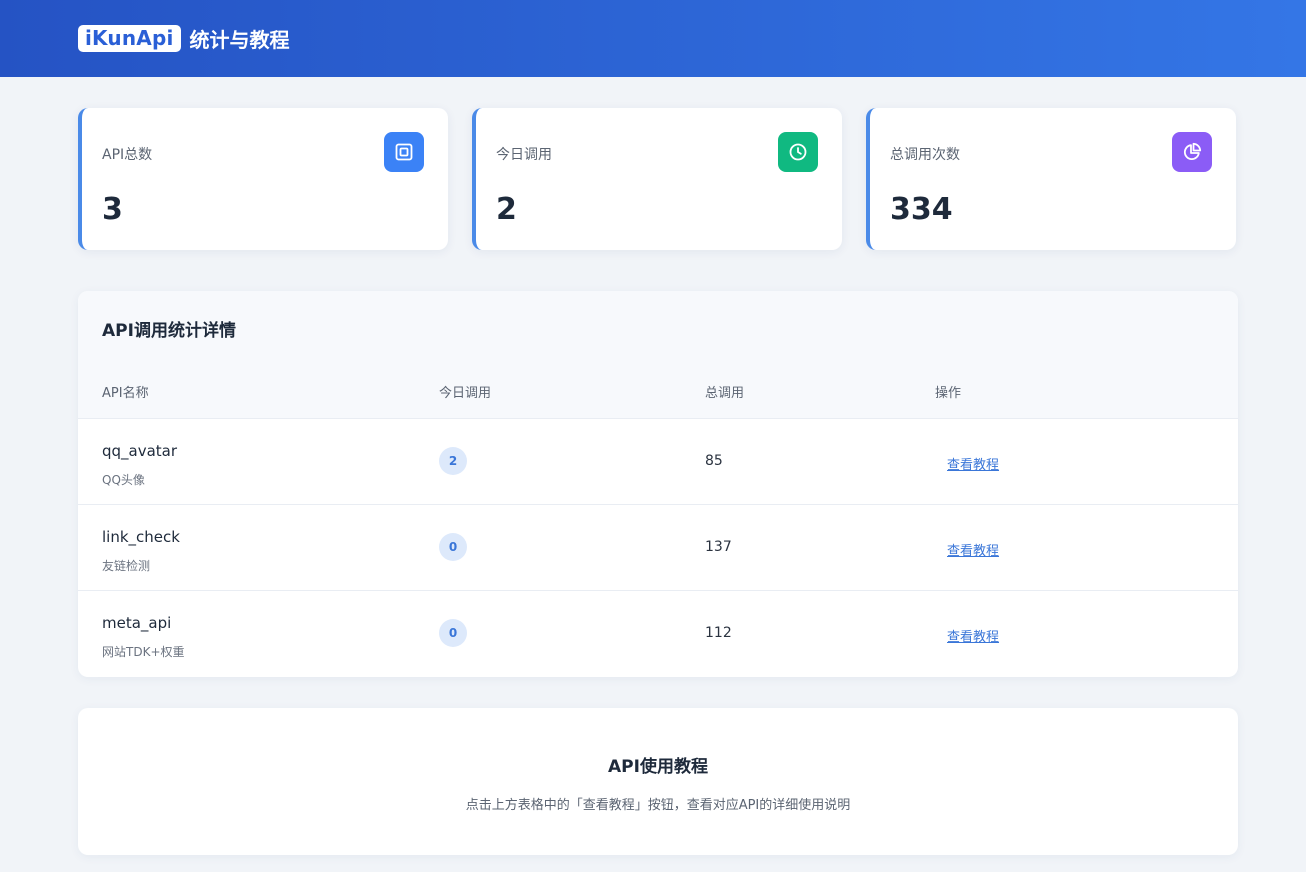 The height and width of the screenshot is (872, 1306). Describe the element at coordinates (112, 209) in the screenshot. I see `stat-value: 3` at that location.